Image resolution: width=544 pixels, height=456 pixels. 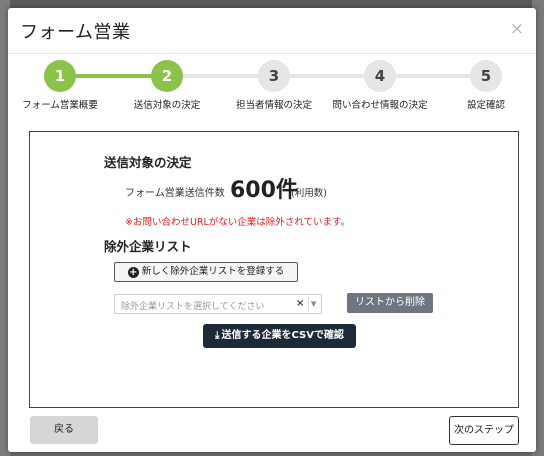 I want to click on register-exclusion-list-button: + 新しく除外企業リストを登録する, so click(x=206, y=272).